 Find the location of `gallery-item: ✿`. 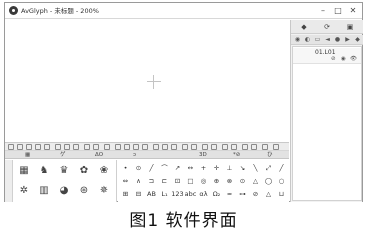

gallery-item: ✿ is located at coordinates (84, 171).